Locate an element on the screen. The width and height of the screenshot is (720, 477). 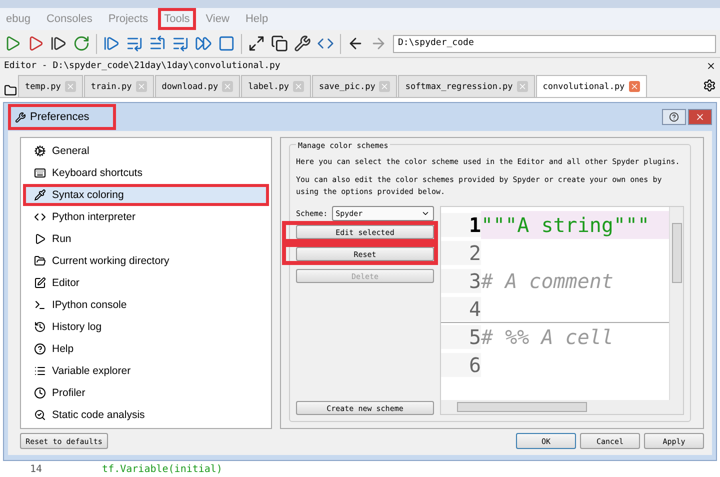
maximize-icon is located at coordinates (256, 43).